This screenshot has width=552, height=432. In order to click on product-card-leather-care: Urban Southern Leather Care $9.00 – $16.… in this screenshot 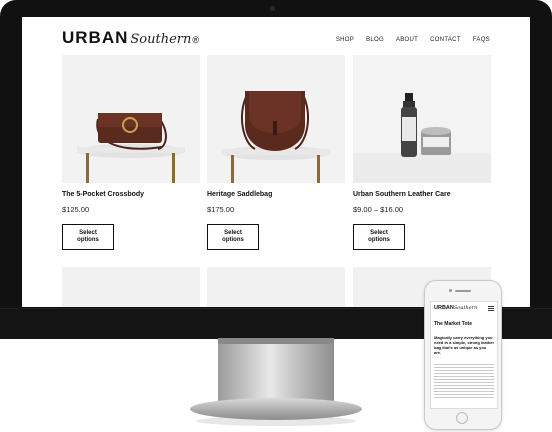, I will do `click(422, 152)`.